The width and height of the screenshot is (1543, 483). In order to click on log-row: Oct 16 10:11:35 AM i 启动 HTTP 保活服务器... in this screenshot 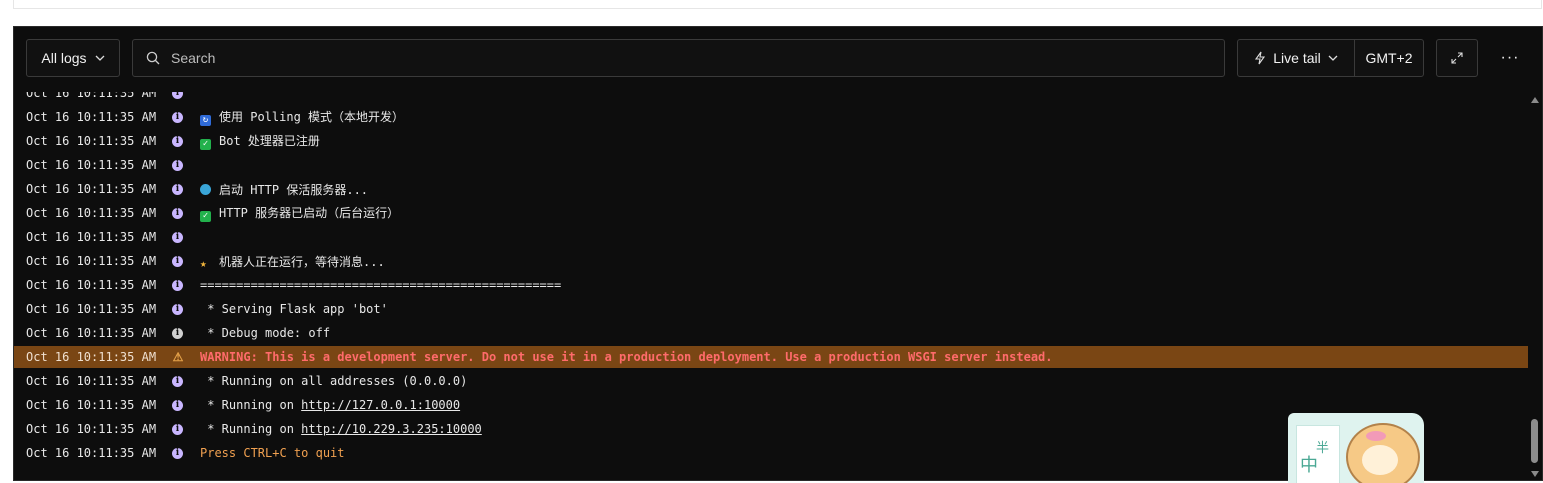, I will do `click(771, 189)`.